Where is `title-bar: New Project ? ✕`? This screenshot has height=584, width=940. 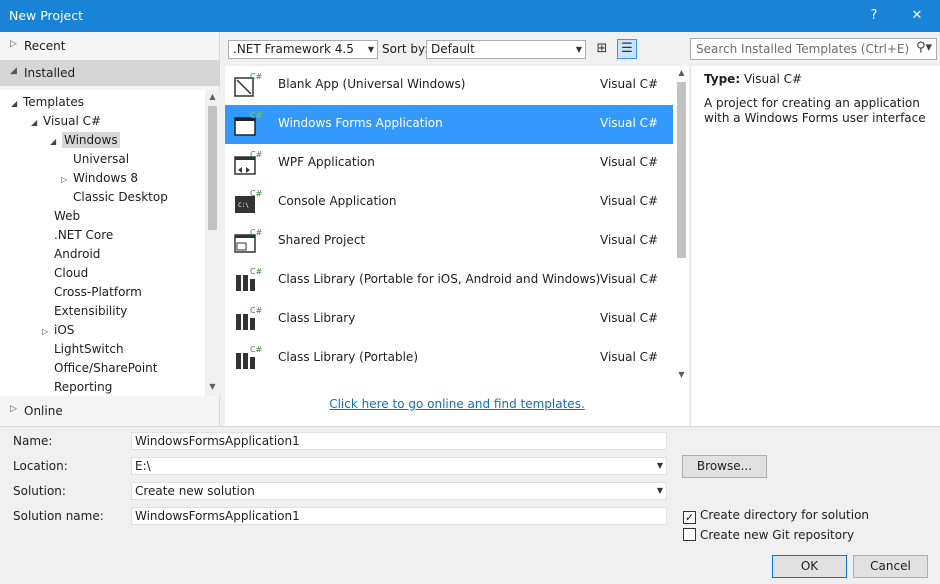
title-bar: New Project ? ✕ is located at coordinates (470, 16).